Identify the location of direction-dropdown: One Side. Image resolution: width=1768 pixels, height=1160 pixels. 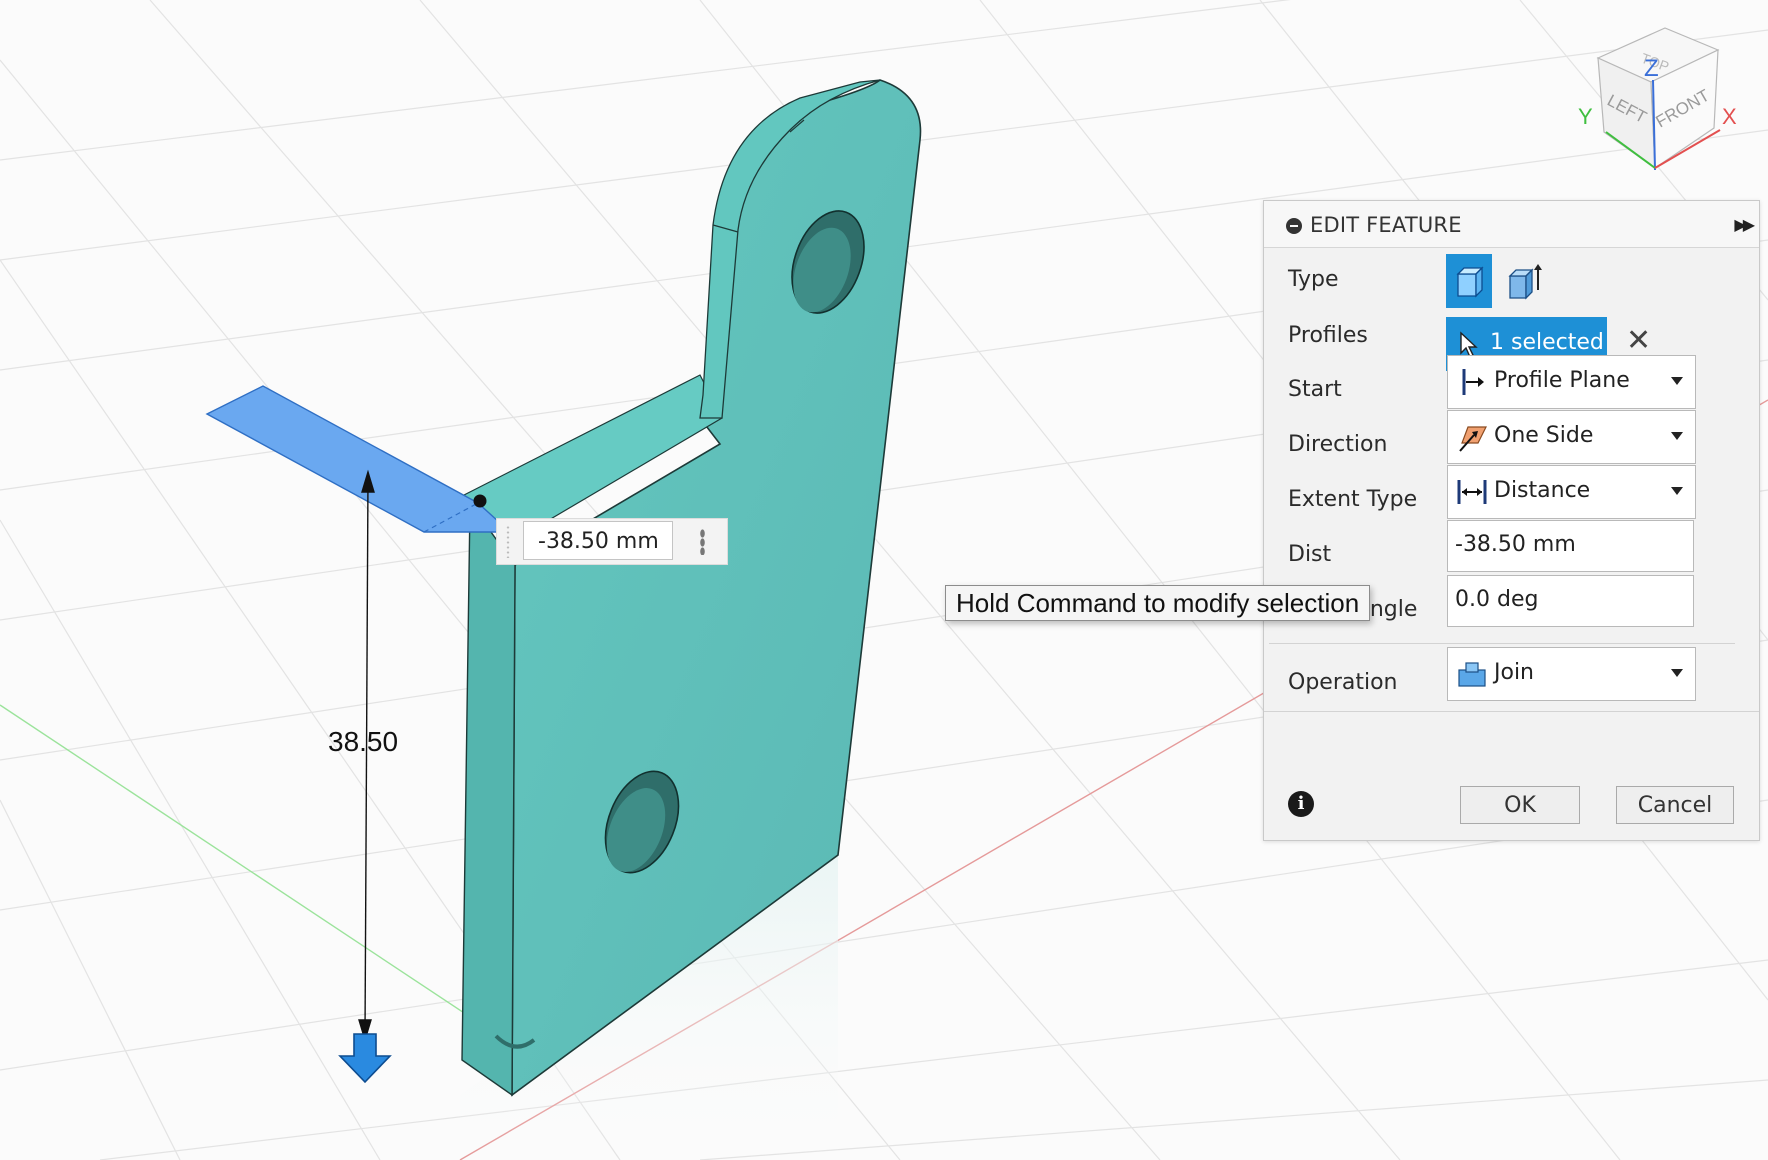
(1571, 437).